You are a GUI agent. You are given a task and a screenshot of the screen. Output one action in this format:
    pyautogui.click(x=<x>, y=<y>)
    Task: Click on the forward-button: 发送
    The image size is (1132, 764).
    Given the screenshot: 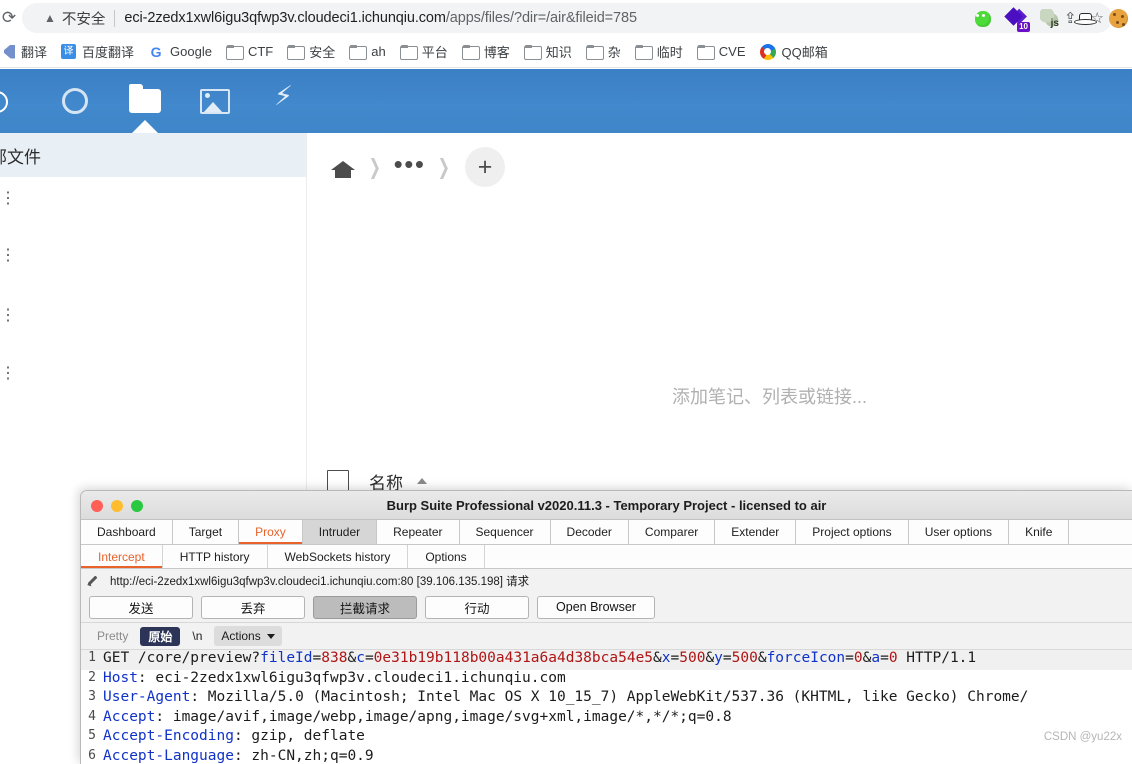 What is the action you would take?
    pyautogui.click(x=141, y=607)
    